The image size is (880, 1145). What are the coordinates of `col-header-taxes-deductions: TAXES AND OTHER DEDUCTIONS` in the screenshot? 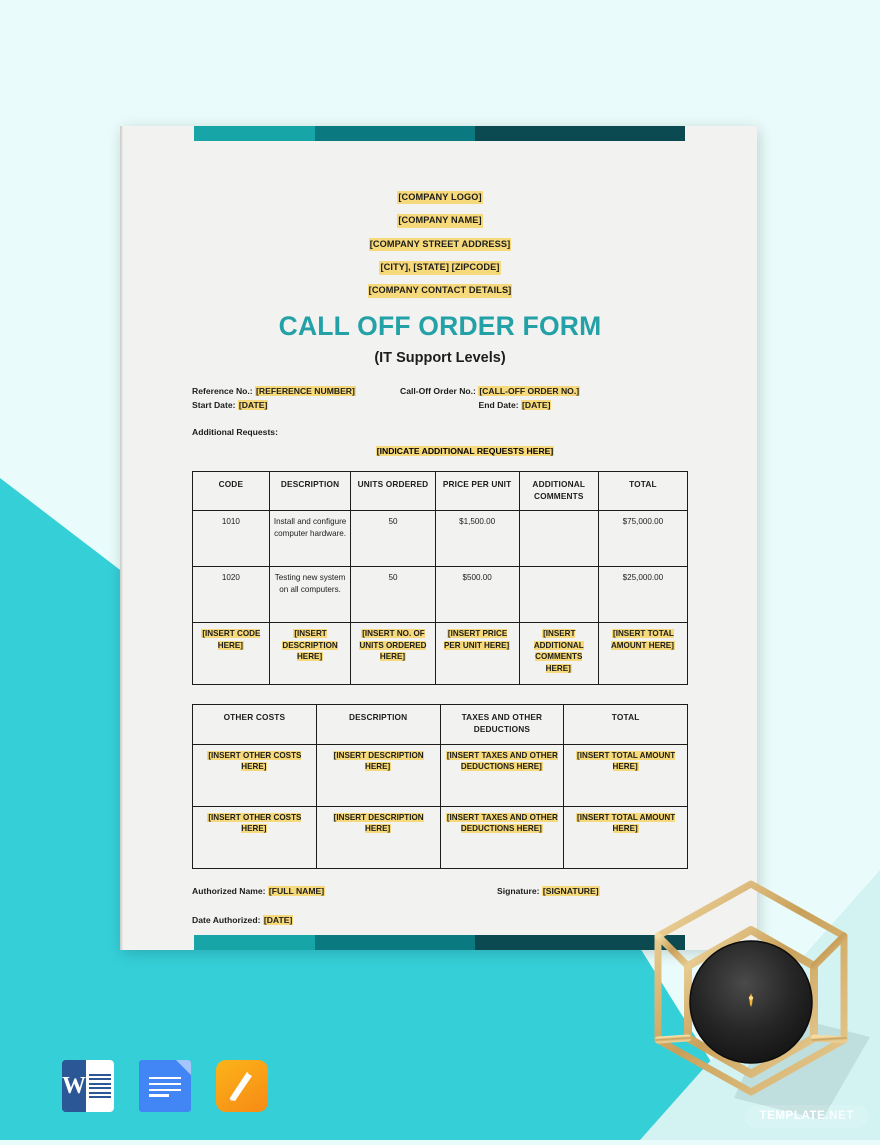 It's located at (502, 724).